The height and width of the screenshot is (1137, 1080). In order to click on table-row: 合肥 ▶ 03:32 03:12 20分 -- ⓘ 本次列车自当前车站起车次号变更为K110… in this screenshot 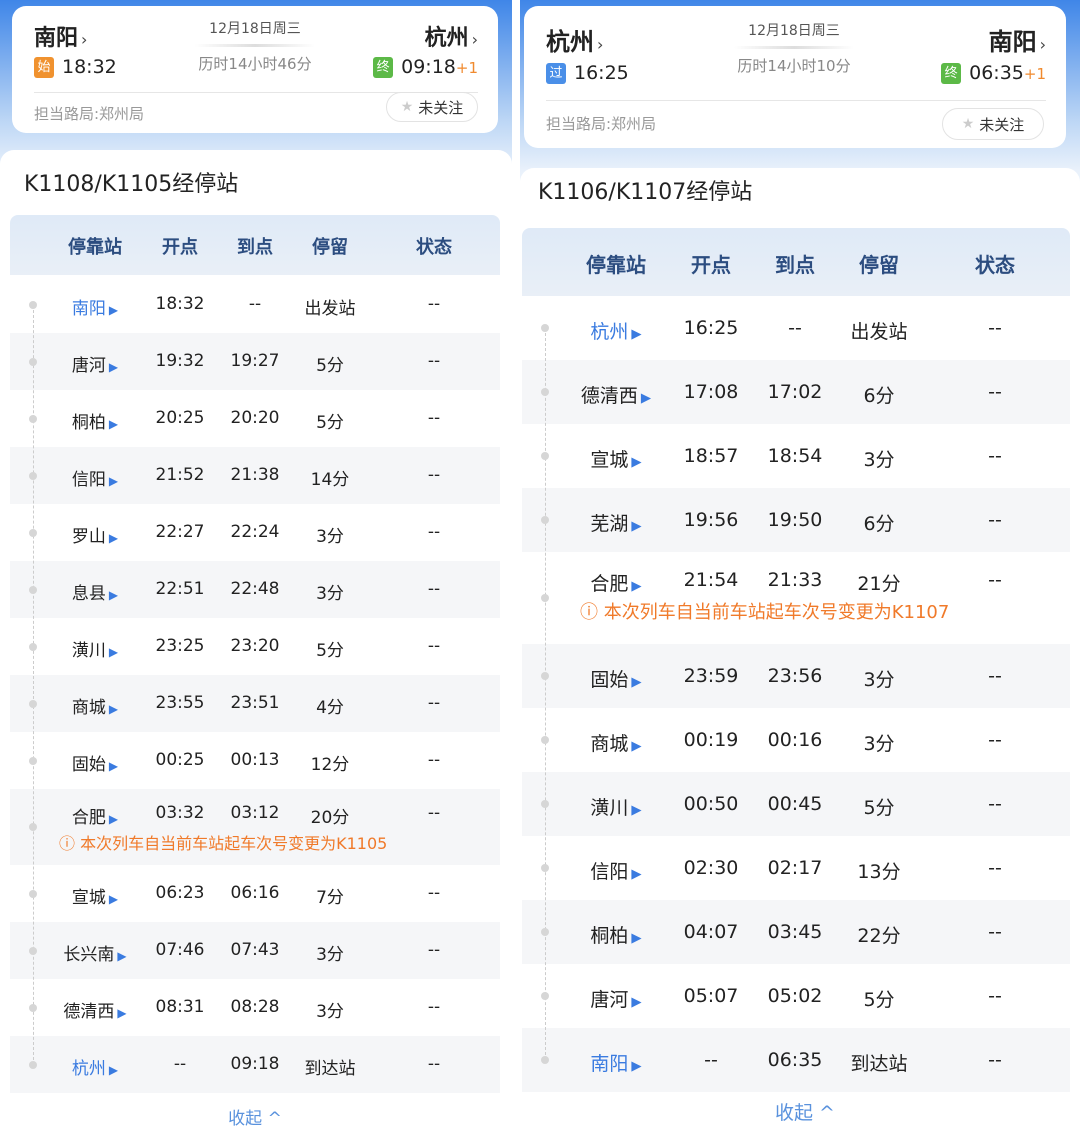, I will do `click(255, 827)`.